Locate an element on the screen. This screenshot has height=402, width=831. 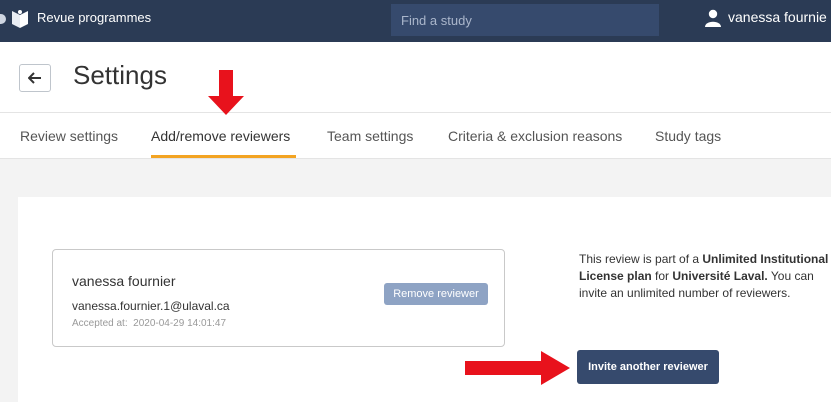
top-navigation-bar: Revue programmes vanessa fournie is located at coordinates (415, 21).